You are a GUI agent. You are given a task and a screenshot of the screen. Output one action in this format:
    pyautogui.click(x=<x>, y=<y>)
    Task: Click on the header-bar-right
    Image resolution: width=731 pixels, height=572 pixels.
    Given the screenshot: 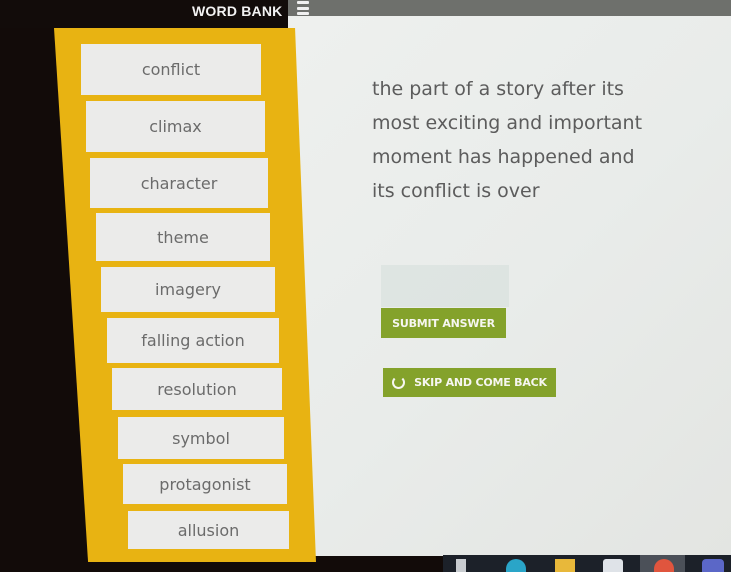 What is the action you would take?
    pyautogui.click(x=509, y=8)
    